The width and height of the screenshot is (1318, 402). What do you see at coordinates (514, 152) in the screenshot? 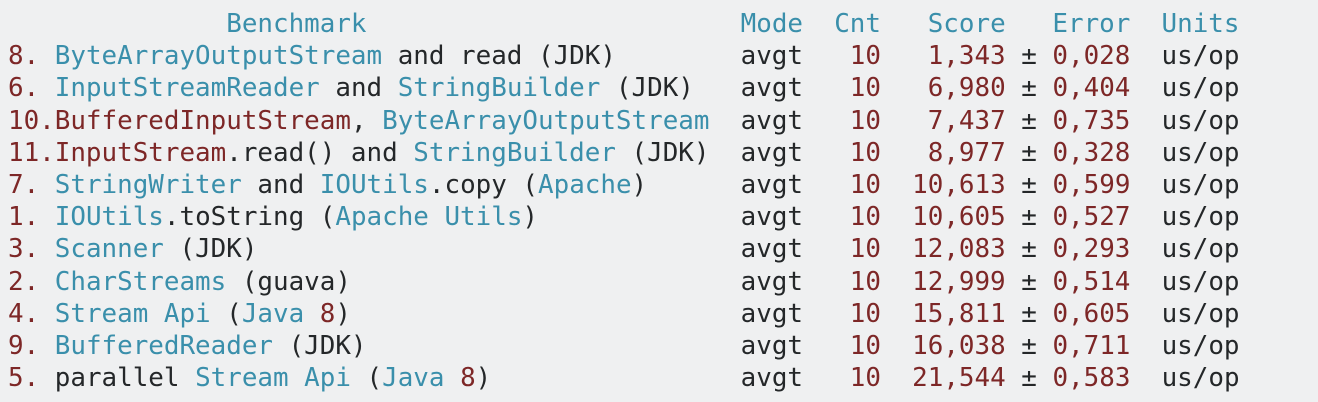
I see `benchmark-name-token: StringBuilder` at bounding box center [514, 152].